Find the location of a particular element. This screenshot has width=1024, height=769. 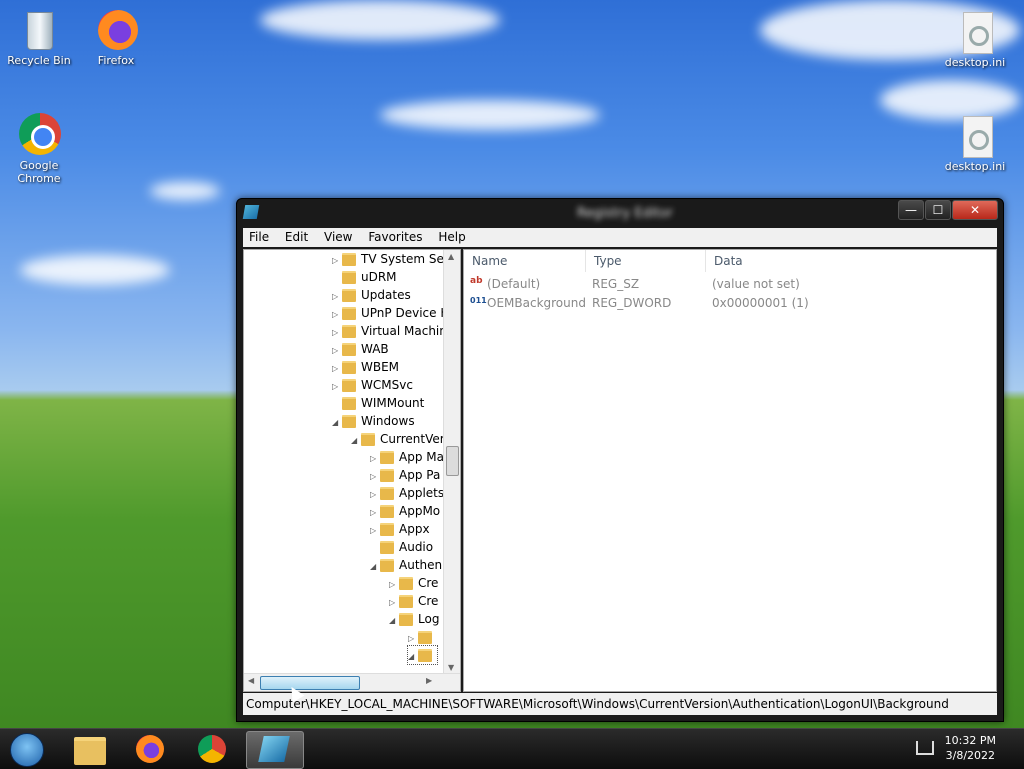

menu-view: View is located at coordinates (338, 237).